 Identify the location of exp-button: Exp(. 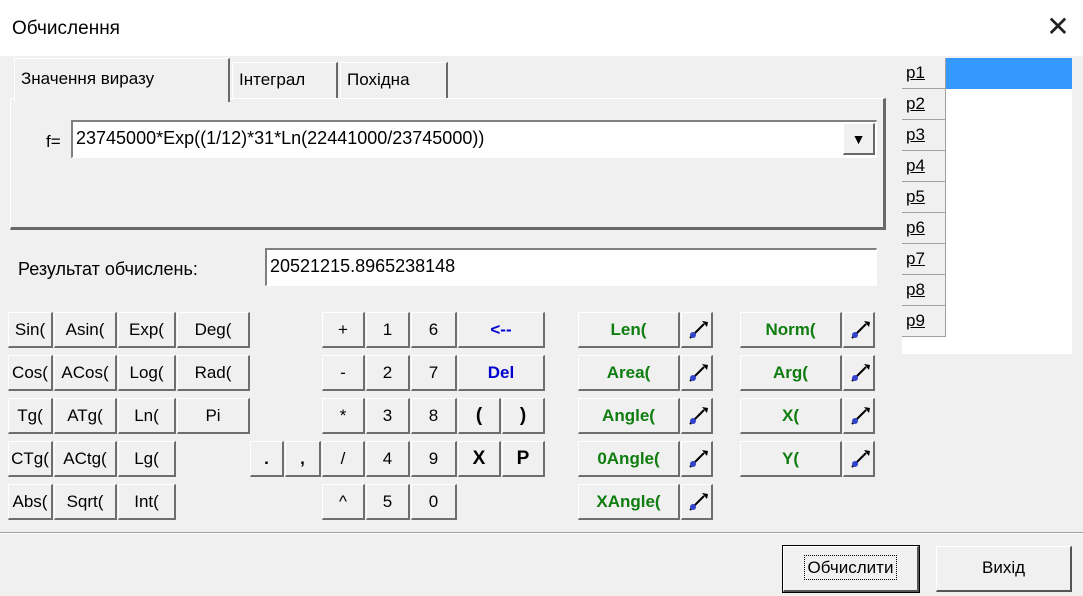
(147, 330).